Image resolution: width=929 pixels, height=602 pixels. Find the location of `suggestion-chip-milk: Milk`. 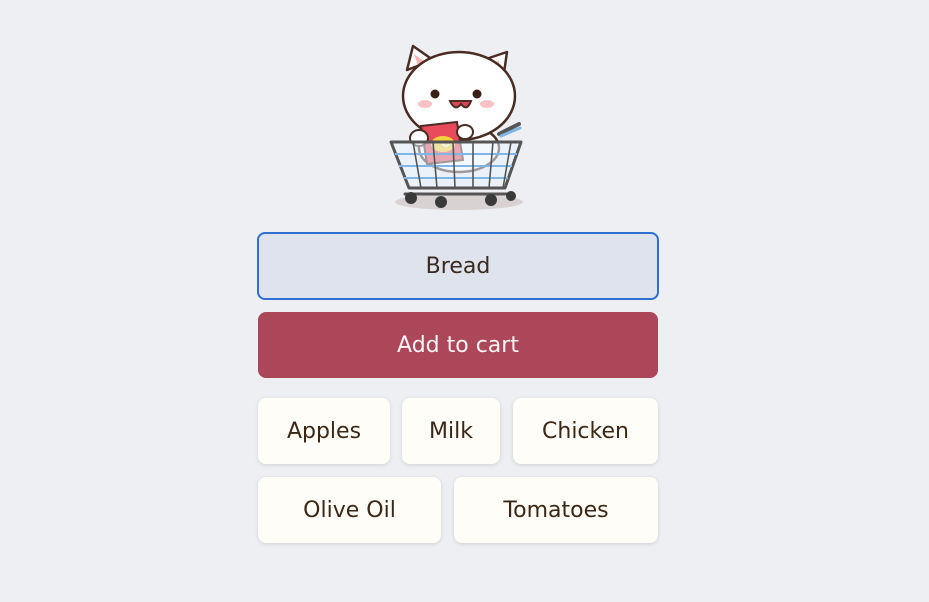

suggestion-chip-milk: Milk is located at coordinates (451, 431).